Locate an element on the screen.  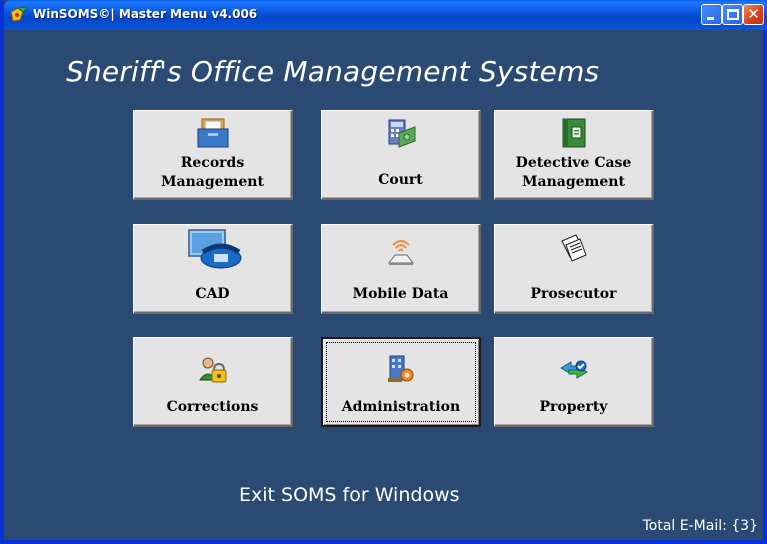
corrections-button: Corrections is located at coordinates (213, 382).